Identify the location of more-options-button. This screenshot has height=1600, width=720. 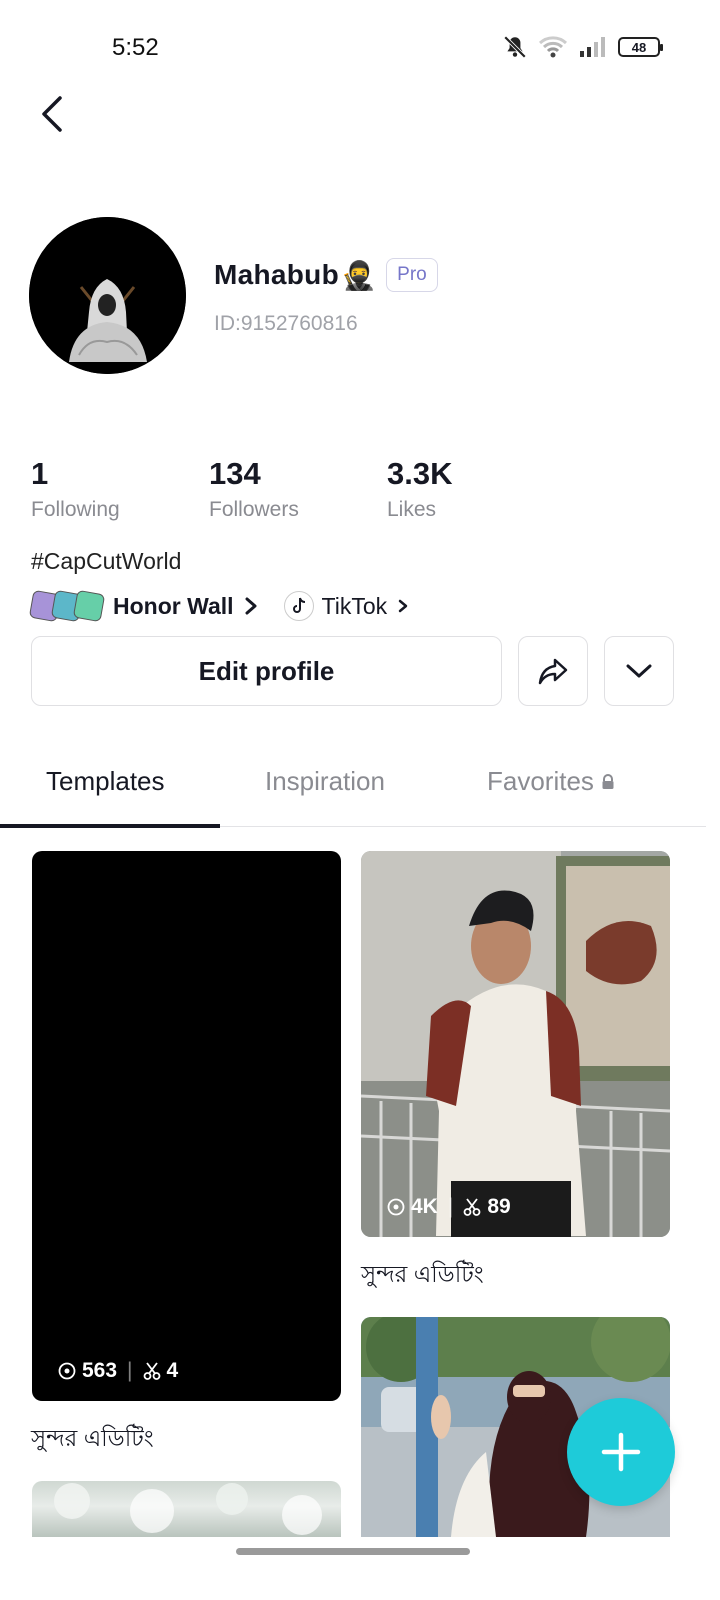
(639, 671).